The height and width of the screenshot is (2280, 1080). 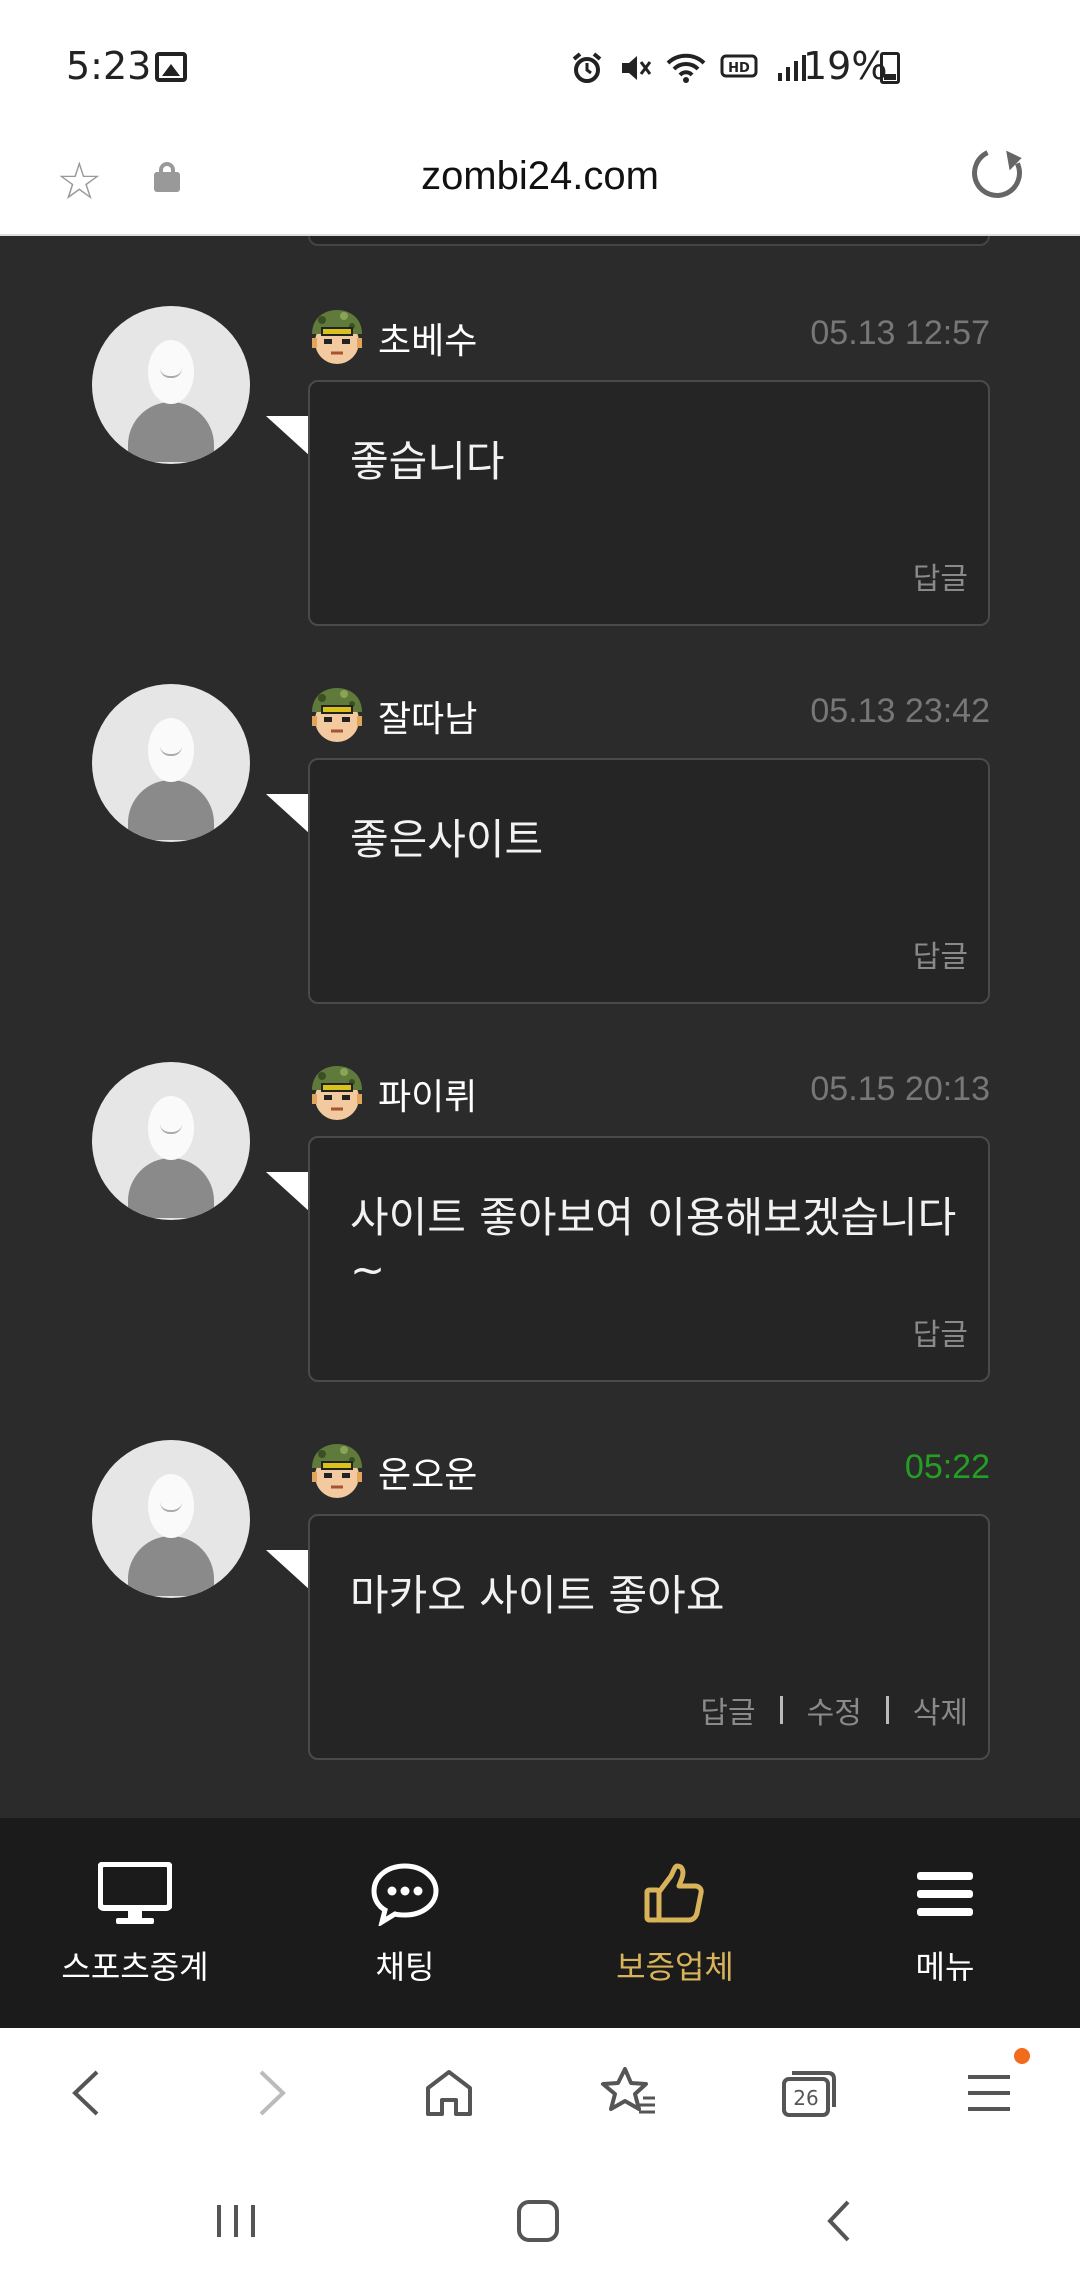 I want to click on browser-forward-button, so click(x=271, y=2093).